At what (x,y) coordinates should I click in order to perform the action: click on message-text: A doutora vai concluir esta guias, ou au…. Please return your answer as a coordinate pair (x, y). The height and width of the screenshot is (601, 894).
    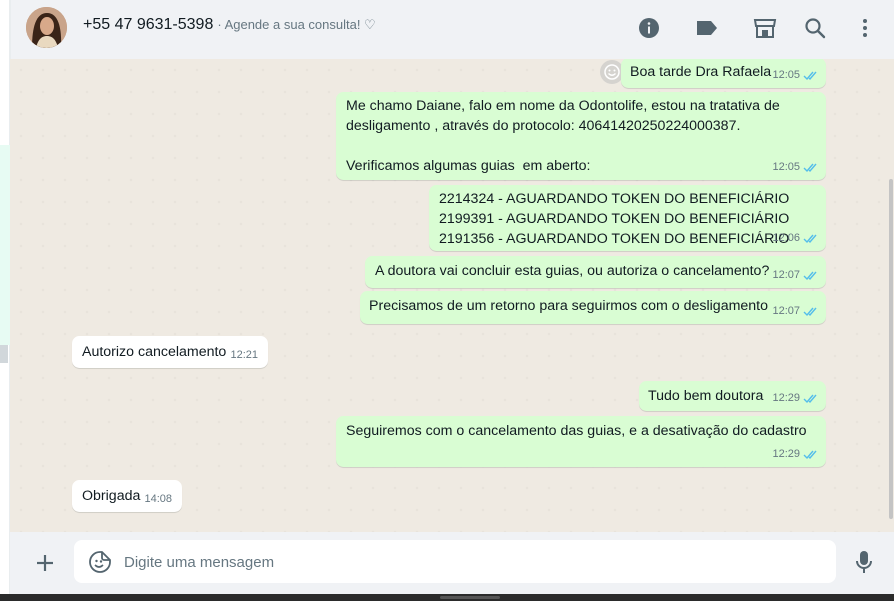
    Looking at the image, I should click on (572, 271).